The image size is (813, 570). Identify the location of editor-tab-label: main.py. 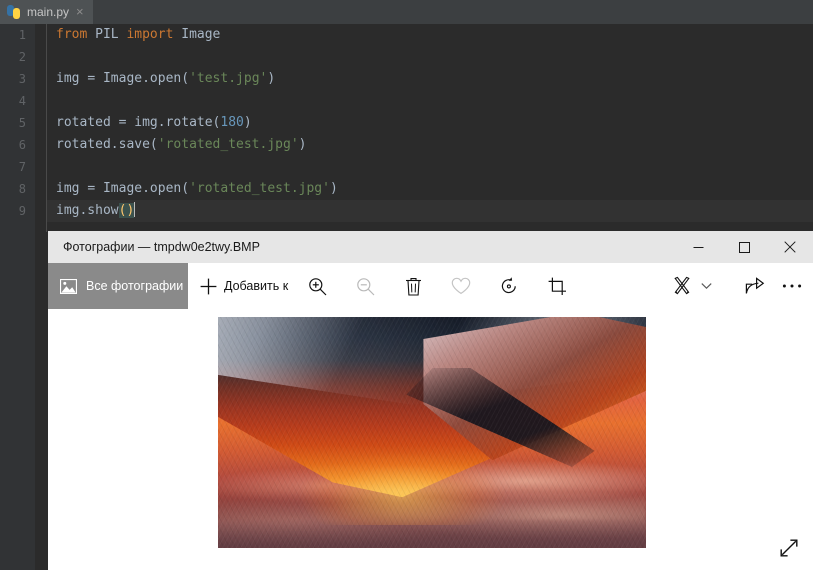
(48, 12).